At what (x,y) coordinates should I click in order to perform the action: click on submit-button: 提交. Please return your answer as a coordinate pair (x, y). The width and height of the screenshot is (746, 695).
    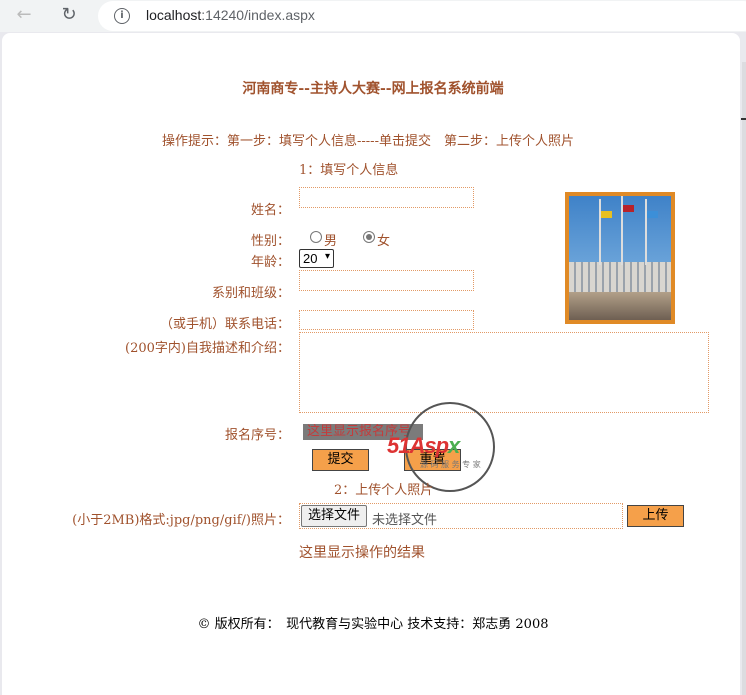
    Looking at the image, I should click on (340, 460).